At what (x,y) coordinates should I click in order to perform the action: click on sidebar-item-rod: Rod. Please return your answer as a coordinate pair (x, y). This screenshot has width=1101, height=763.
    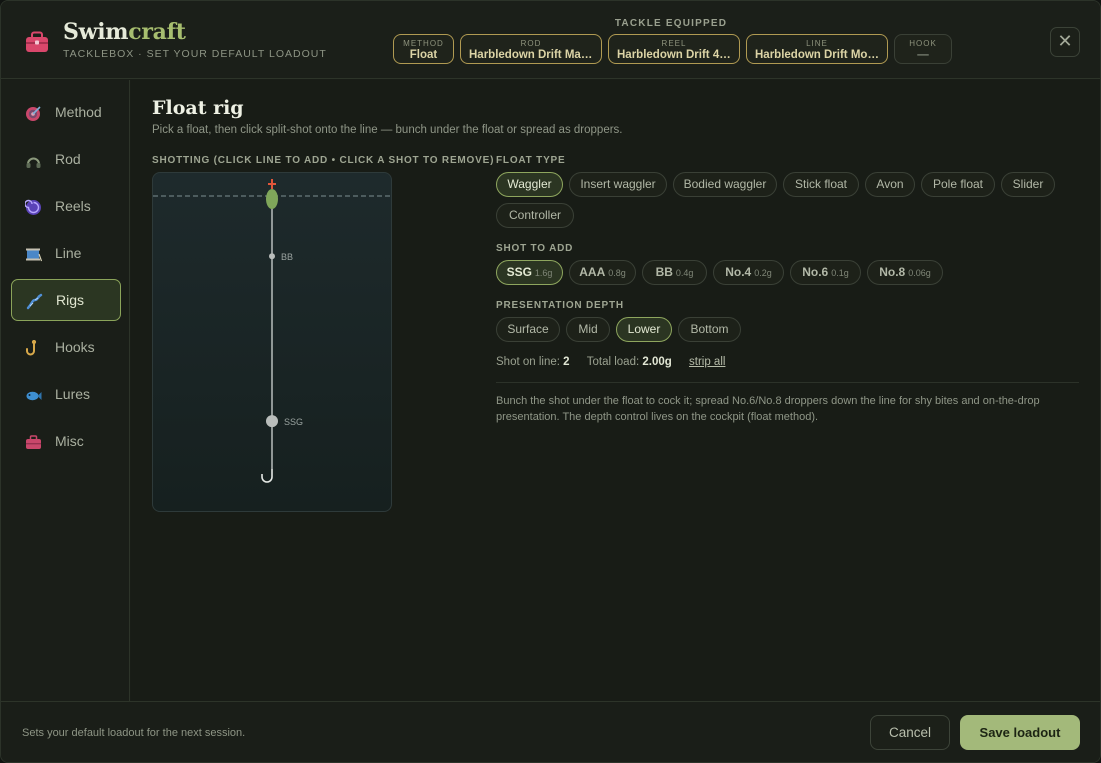
    Looking at the image, I should click on (66, 160).